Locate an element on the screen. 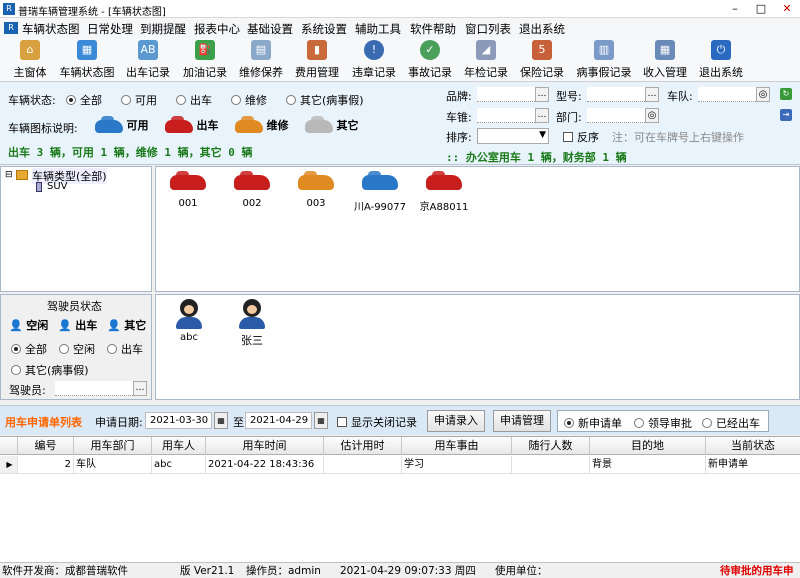  car-gray-icon is located at coordinates (319, 124).